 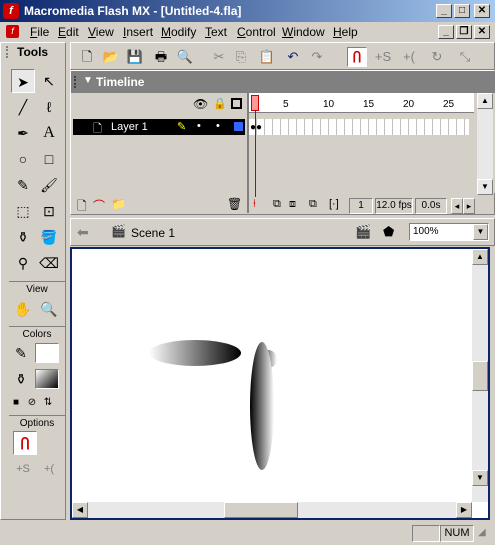 What do you see at coordinates (256, 32) in the screenshot?
I see `menu-control: Control` at bounding box center [256, 32].